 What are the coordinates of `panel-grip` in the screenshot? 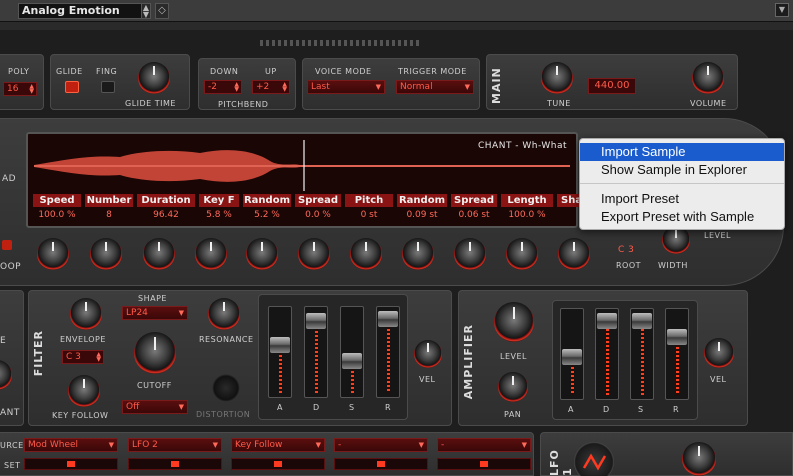 It's located at (340, 43).